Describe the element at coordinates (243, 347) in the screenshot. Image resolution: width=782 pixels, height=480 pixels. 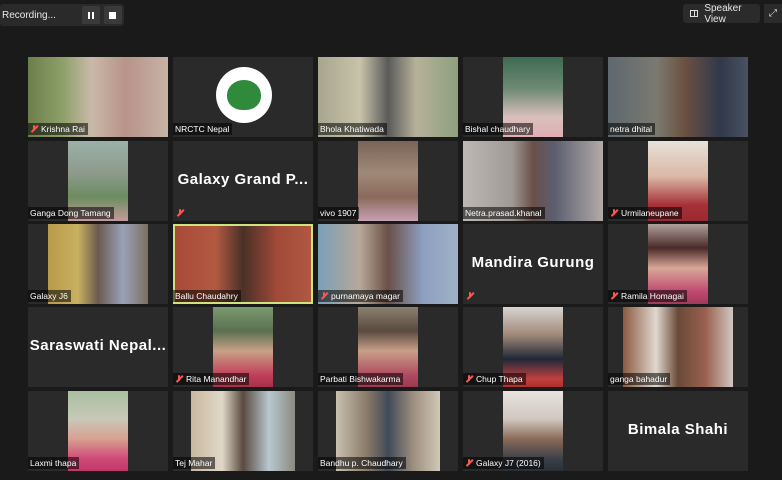
I see `participant-tile-rita-manandhar: Rita Manandhar` at that location.